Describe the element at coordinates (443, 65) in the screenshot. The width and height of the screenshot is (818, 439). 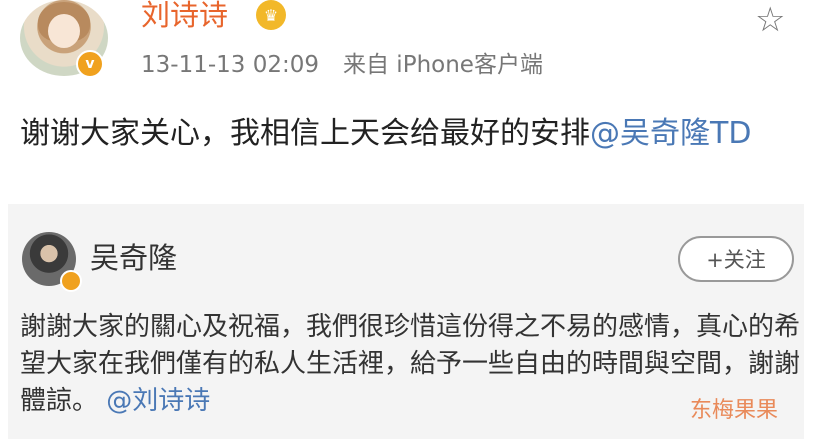
I see `post-source: 来自 iPhone客户端` at that location.